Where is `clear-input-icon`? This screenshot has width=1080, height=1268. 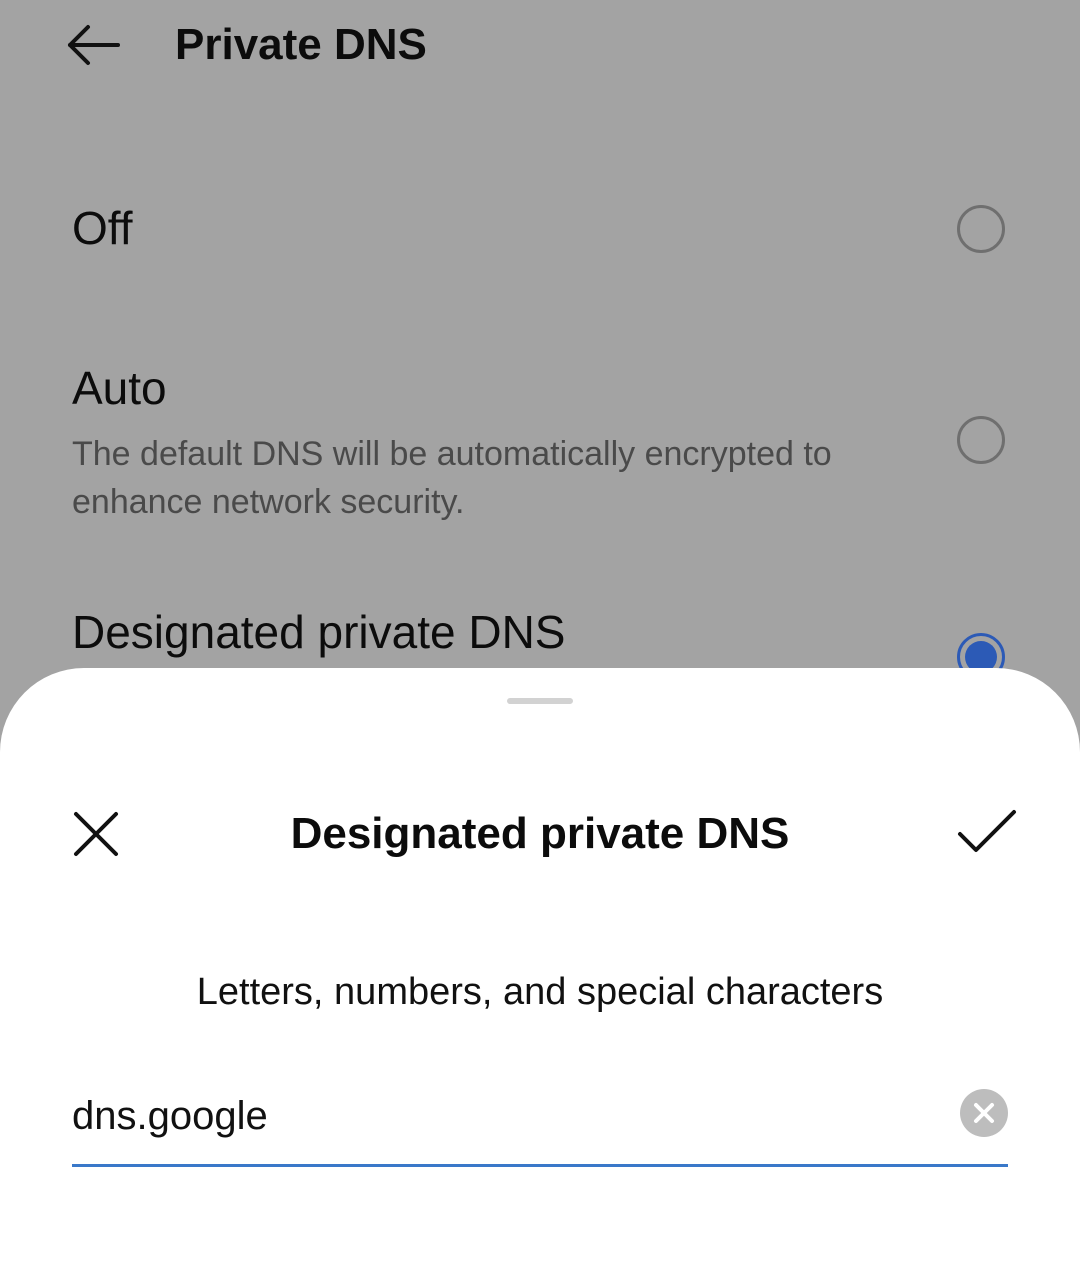
clear-input-icon is located at coordinates (984, 1113).